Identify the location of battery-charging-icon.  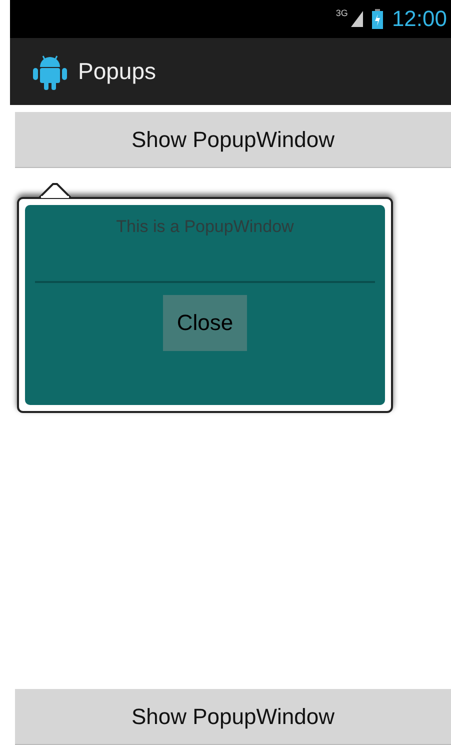
(377, 19).